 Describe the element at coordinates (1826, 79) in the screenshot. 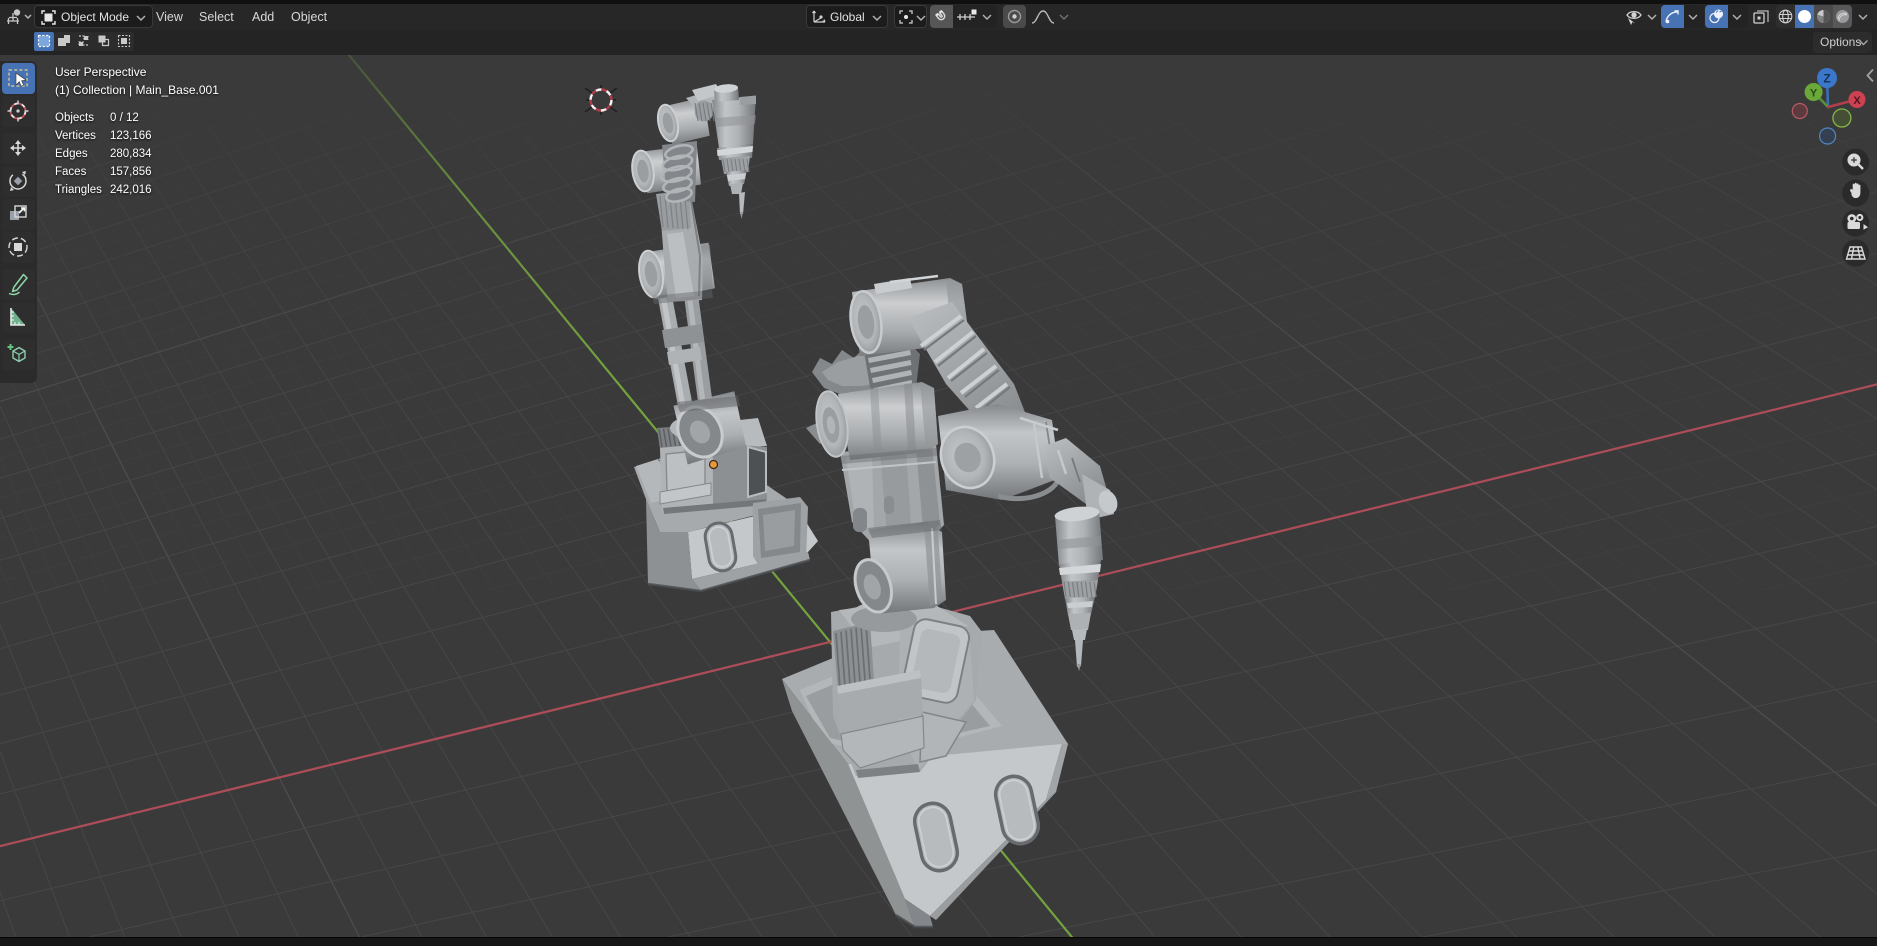

I see `svg-text: Z` at that location.